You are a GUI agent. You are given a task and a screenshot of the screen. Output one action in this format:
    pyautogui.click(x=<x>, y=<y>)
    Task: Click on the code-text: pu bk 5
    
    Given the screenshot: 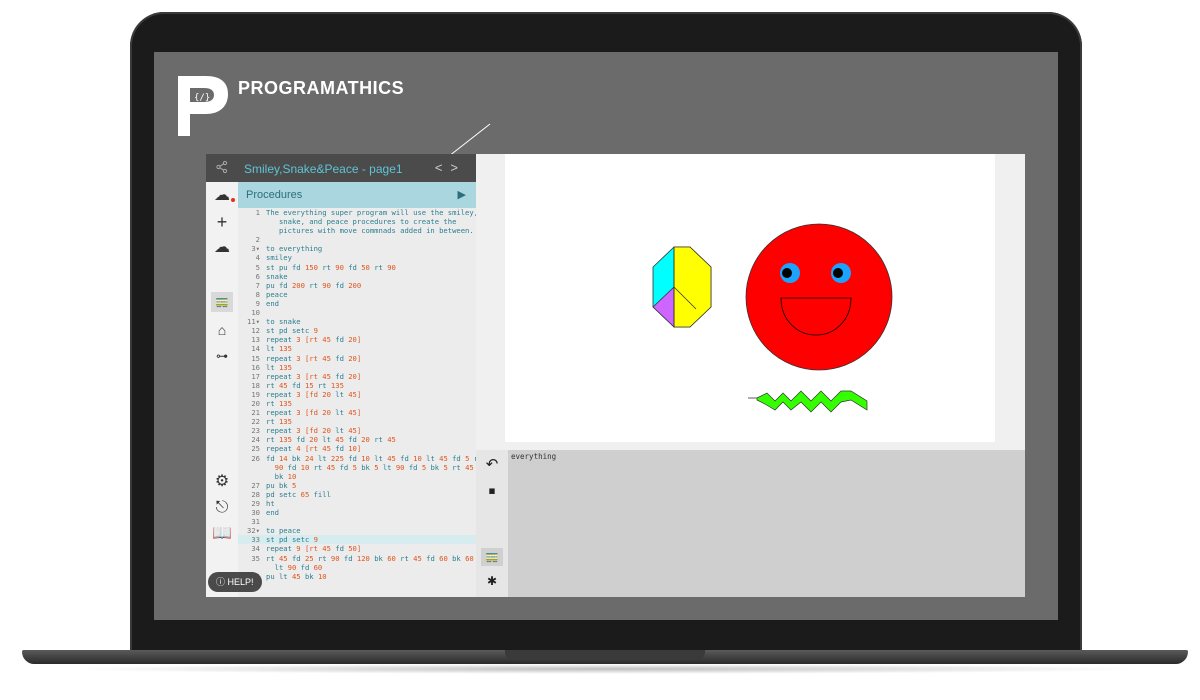 What is the action you would take?
    pyautogui.click(x=281, y=485)
    